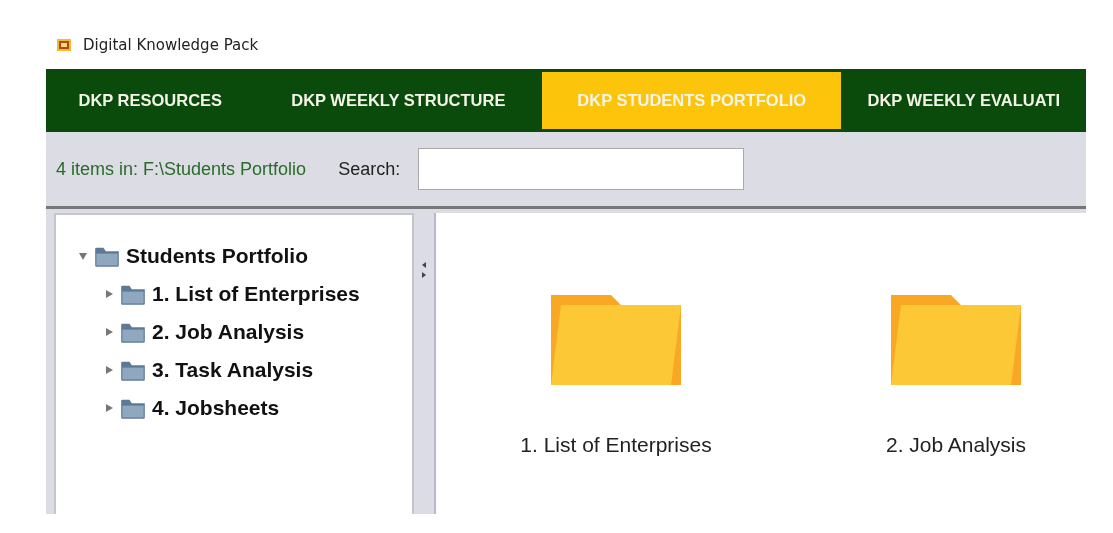 This screenshot has width=1113, height=533. What do you see at coordinates (181, 169) in the screenshot?
I see `status-text: 4 items in: F:\Students Portfolio` at bounding box center [181, 169].